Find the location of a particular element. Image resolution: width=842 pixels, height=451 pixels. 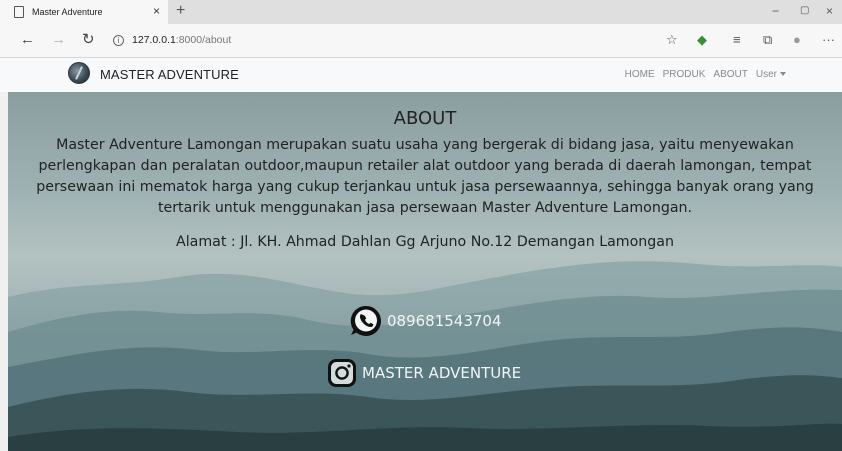

new-tab-icon: + is located at coordinates (180, 11).